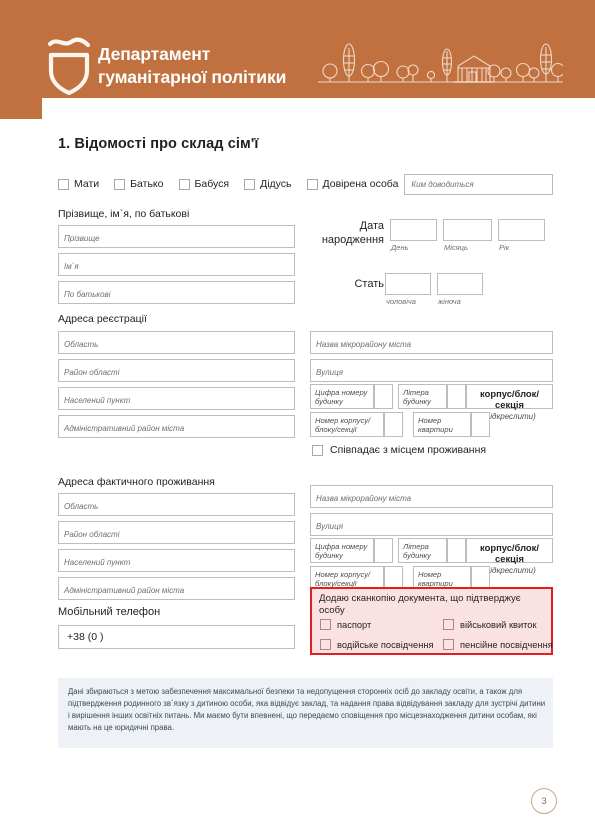 The height and width of the screenshot is (833, 595). I want to click on checkbox-doc-passport: паспорт, so click(345, 624).